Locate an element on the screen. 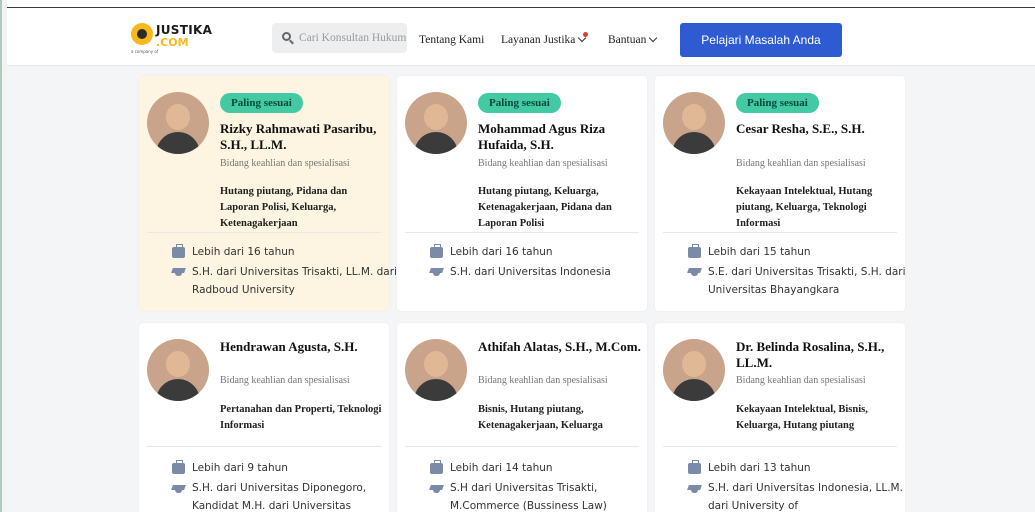 This screenshot has width=1035, height=512. nav-label: Tentang Kami is located at coordinates (452, 40).